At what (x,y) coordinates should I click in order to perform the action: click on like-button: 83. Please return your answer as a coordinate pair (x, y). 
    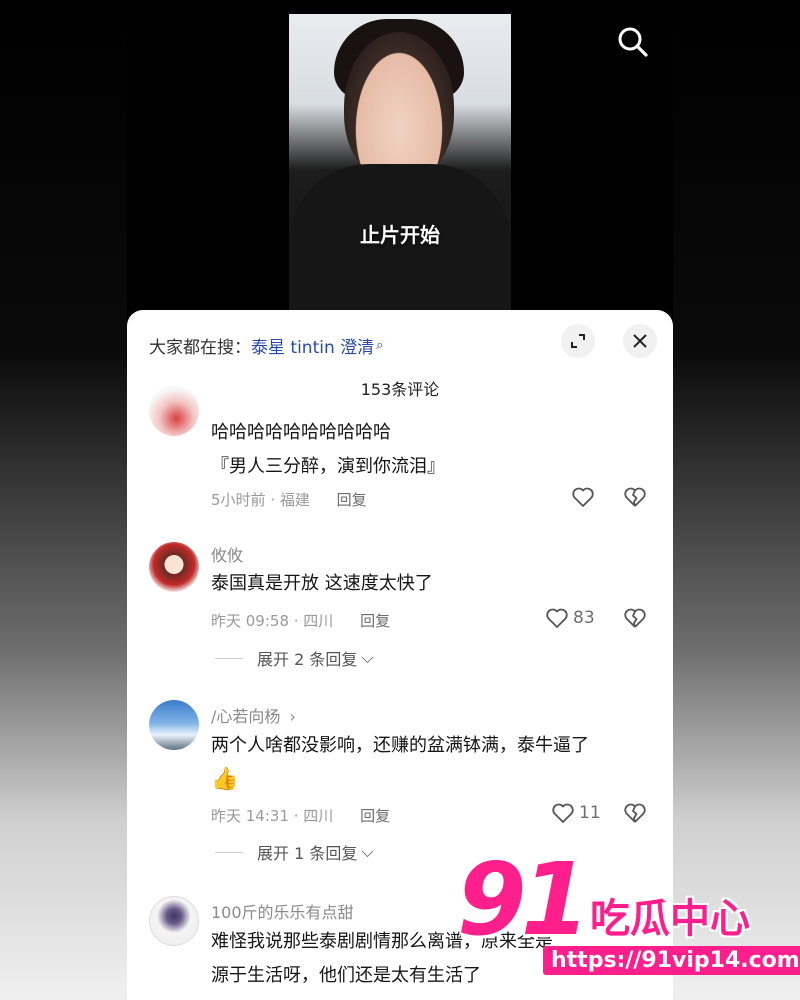
    Looking at the image, I should click on (570, 618).